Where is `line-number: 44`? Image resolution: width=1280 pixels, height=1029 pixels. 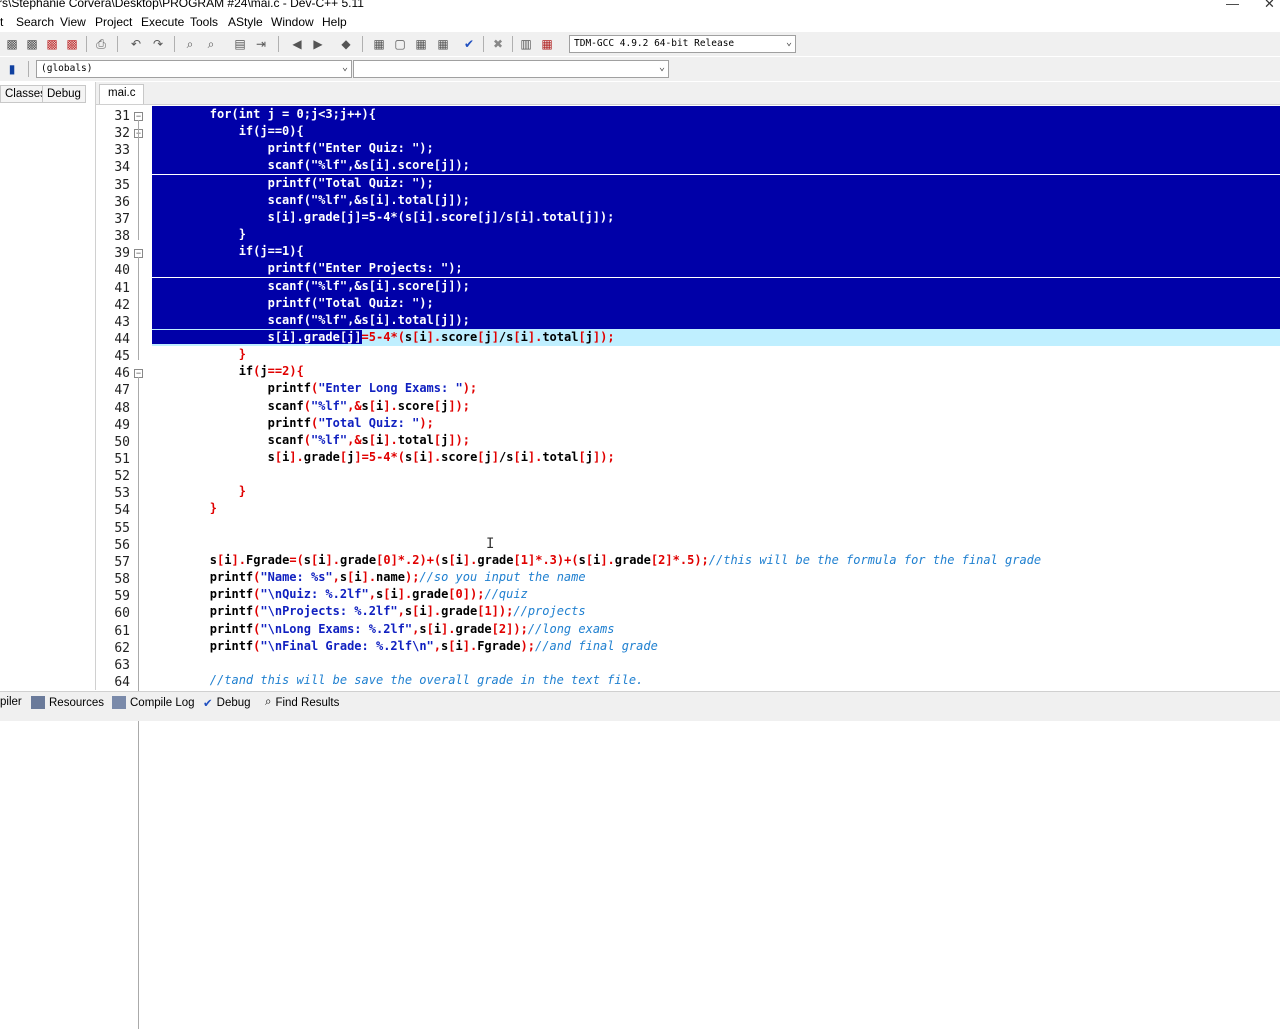 line-number: 44 is located at coordinates (122, 339).